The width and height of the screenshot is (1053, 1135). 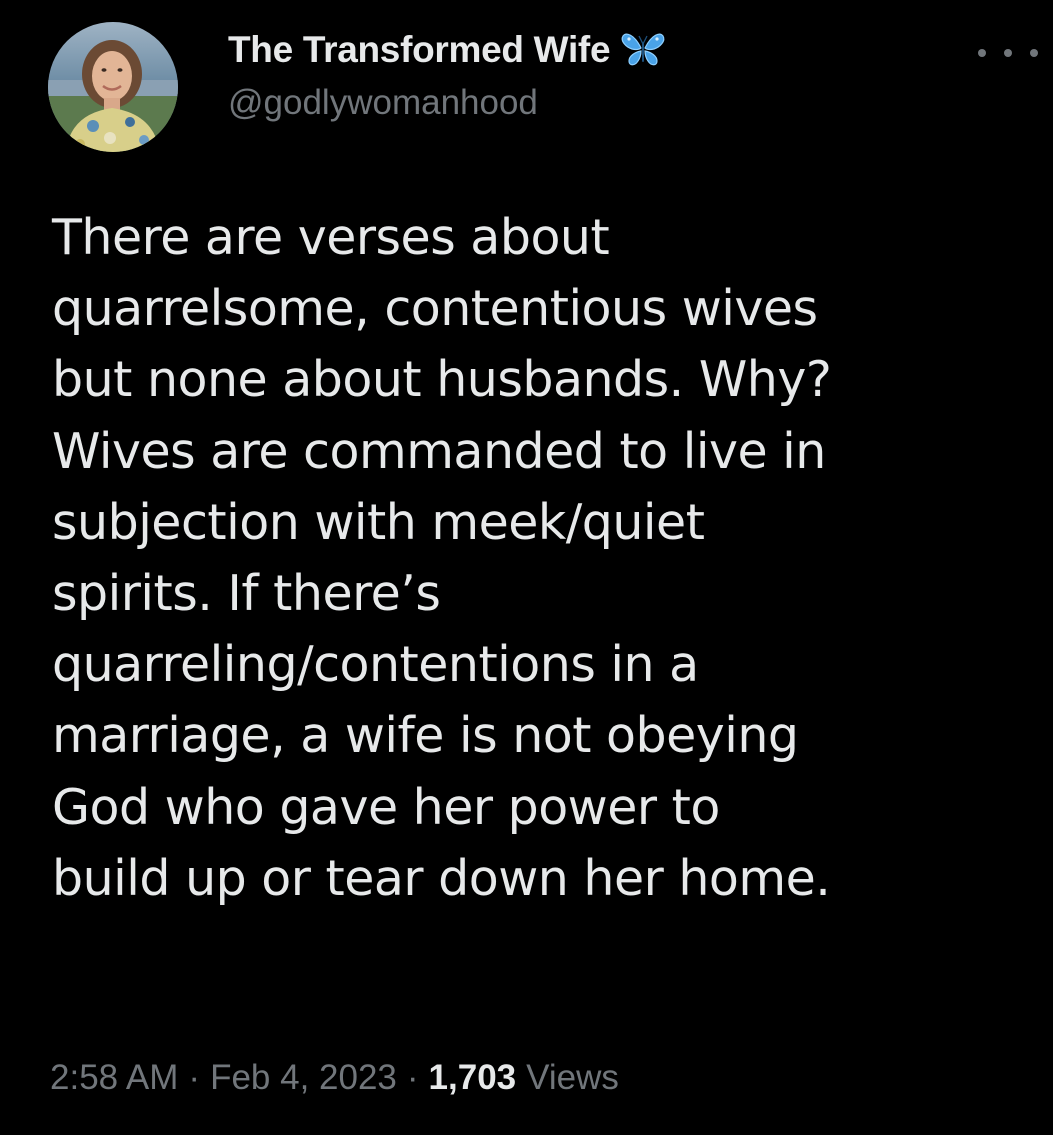 I want to click on tweet-time: 2:58 AM, so click(x=114, y=1078).